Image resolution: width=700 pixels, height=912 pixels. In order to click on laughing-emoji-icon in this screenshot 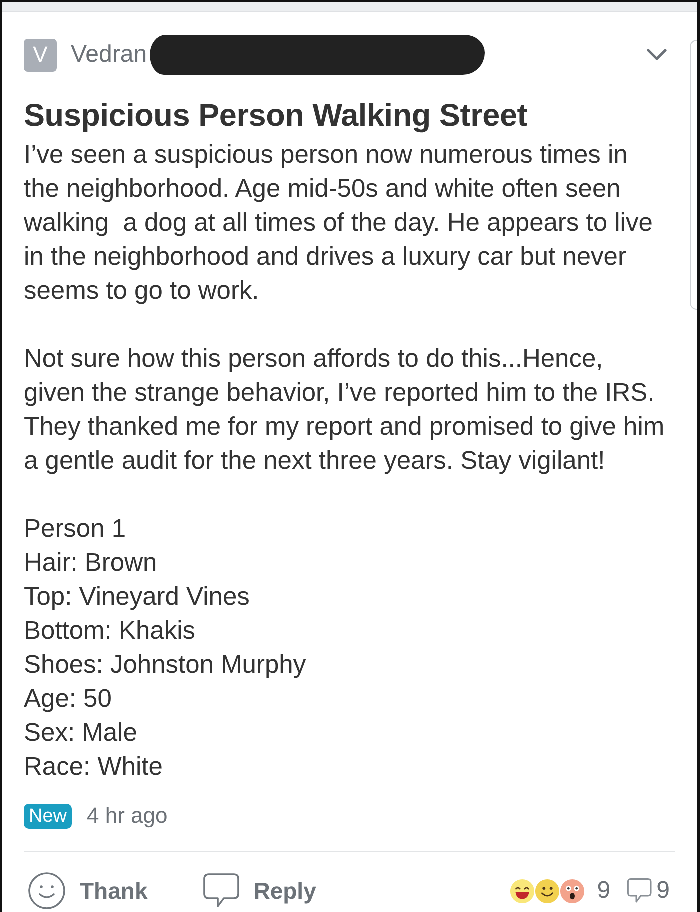, I will do `click(523, 891)`.